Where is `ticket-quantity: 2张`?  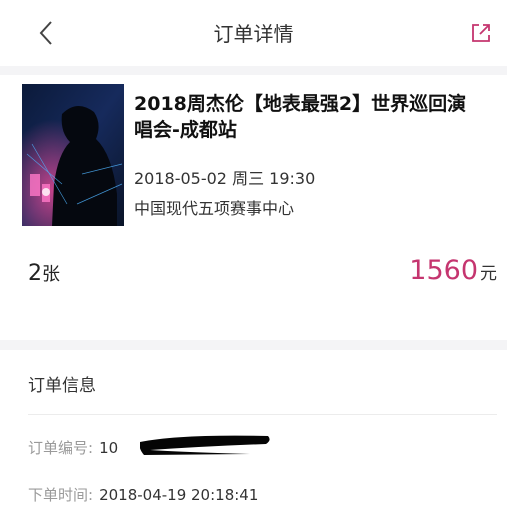 ticket-quantity: 2张 is located at coordinates (44, 273).